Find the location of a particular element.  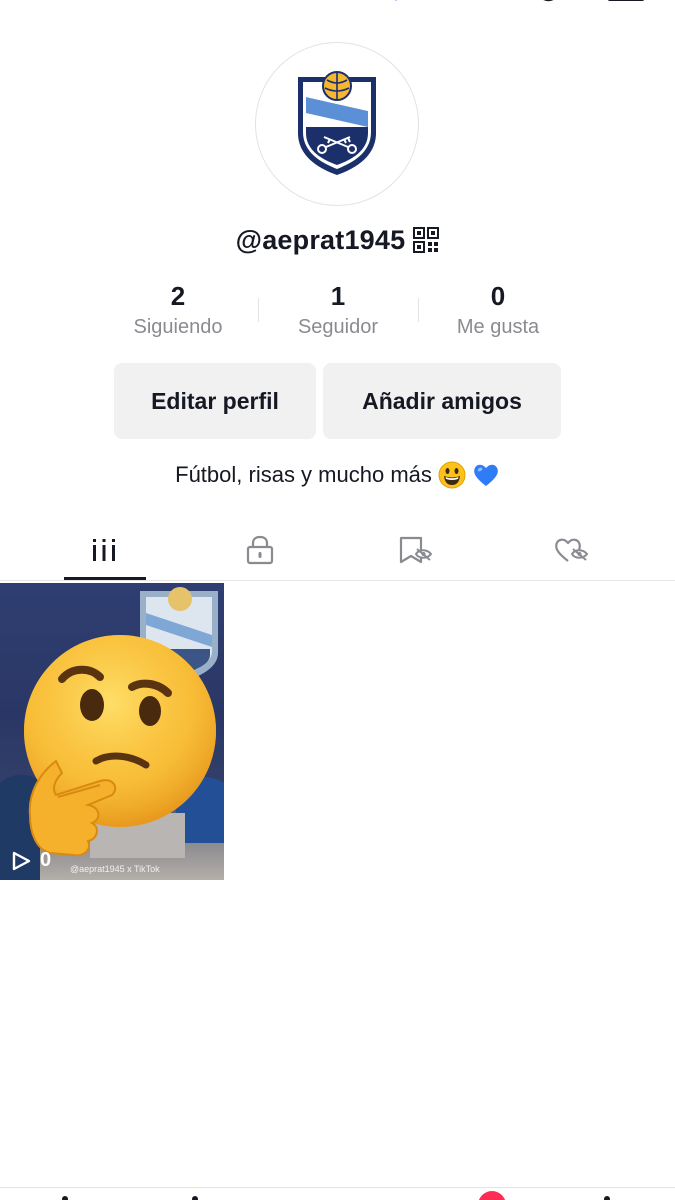

video-thumbnail: 0 @aeprat1945 x TikTok is located at coordinates (112, 731).